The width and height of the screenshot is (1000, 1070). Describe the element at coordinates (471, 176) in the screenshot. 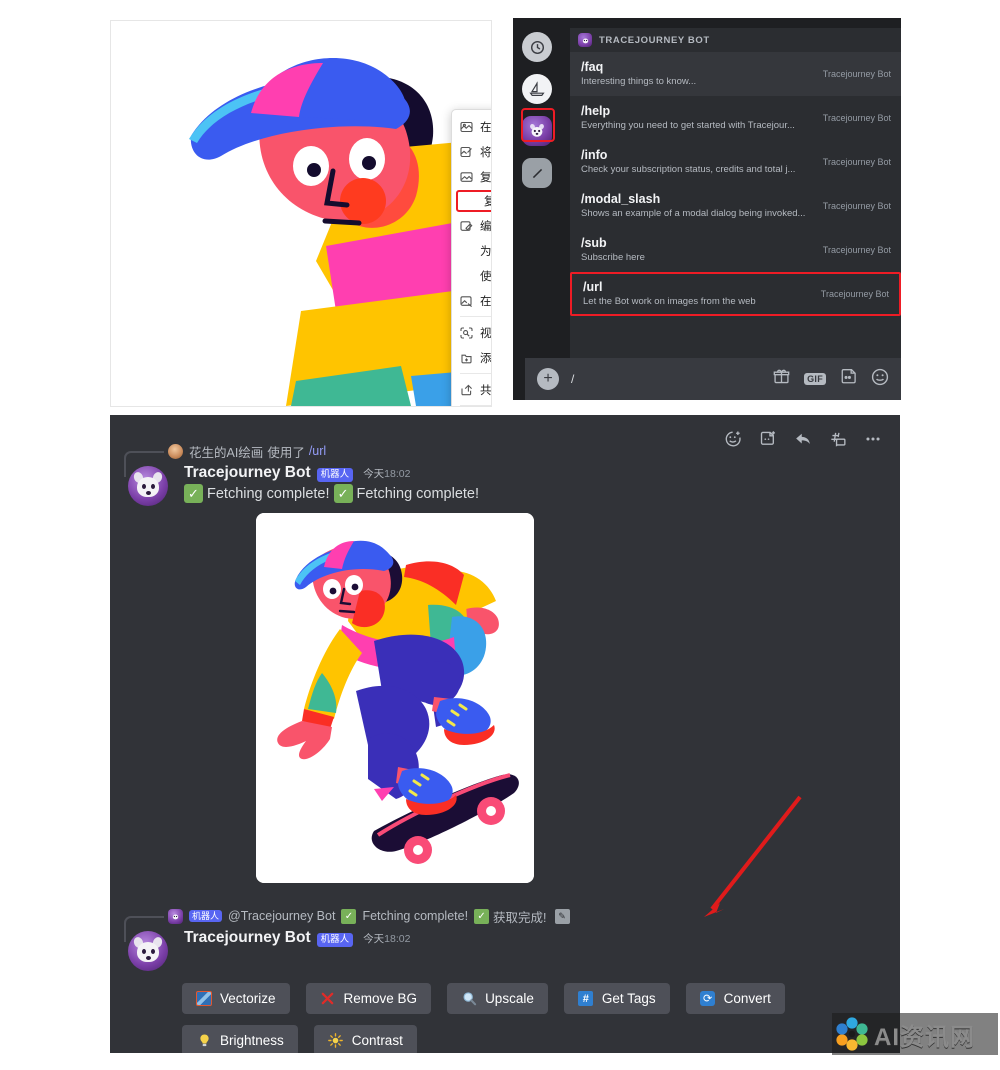

I see `context-menu-item-copy-image: 复制图像` at that location.